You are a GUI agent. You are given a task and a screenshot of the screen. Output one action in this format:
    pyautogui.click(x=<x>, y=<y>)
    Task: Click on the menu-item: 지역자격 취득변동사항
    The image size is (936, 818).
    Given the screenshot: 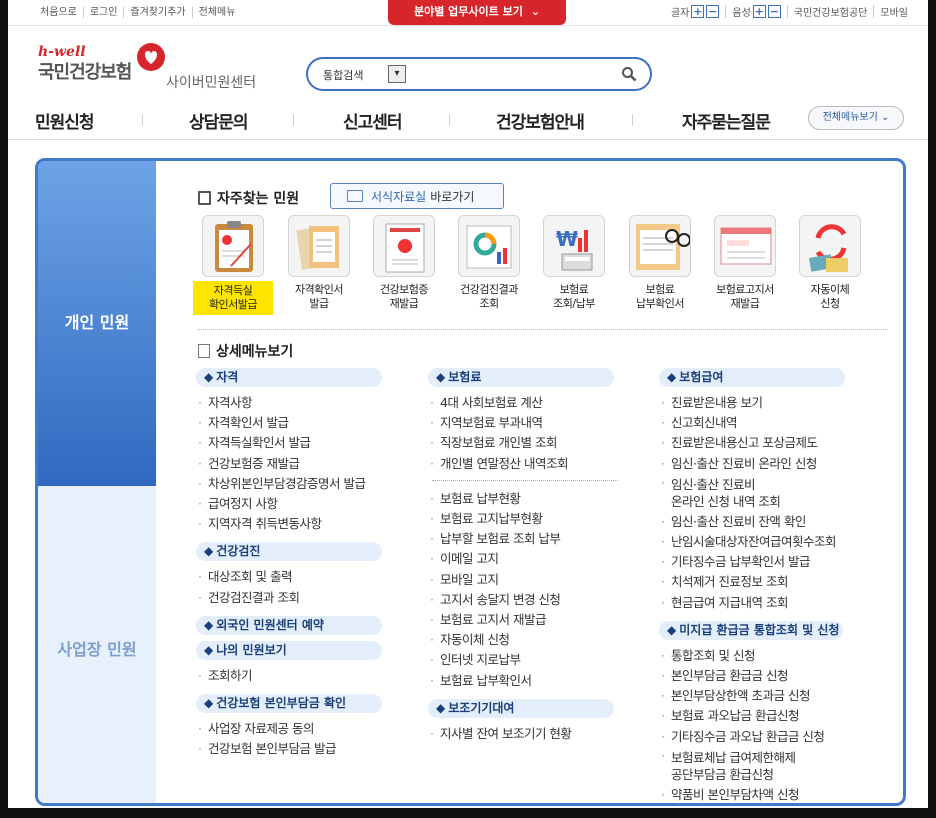 What is the action you would take?
    pyautogui.click(x=289, y=524)
    